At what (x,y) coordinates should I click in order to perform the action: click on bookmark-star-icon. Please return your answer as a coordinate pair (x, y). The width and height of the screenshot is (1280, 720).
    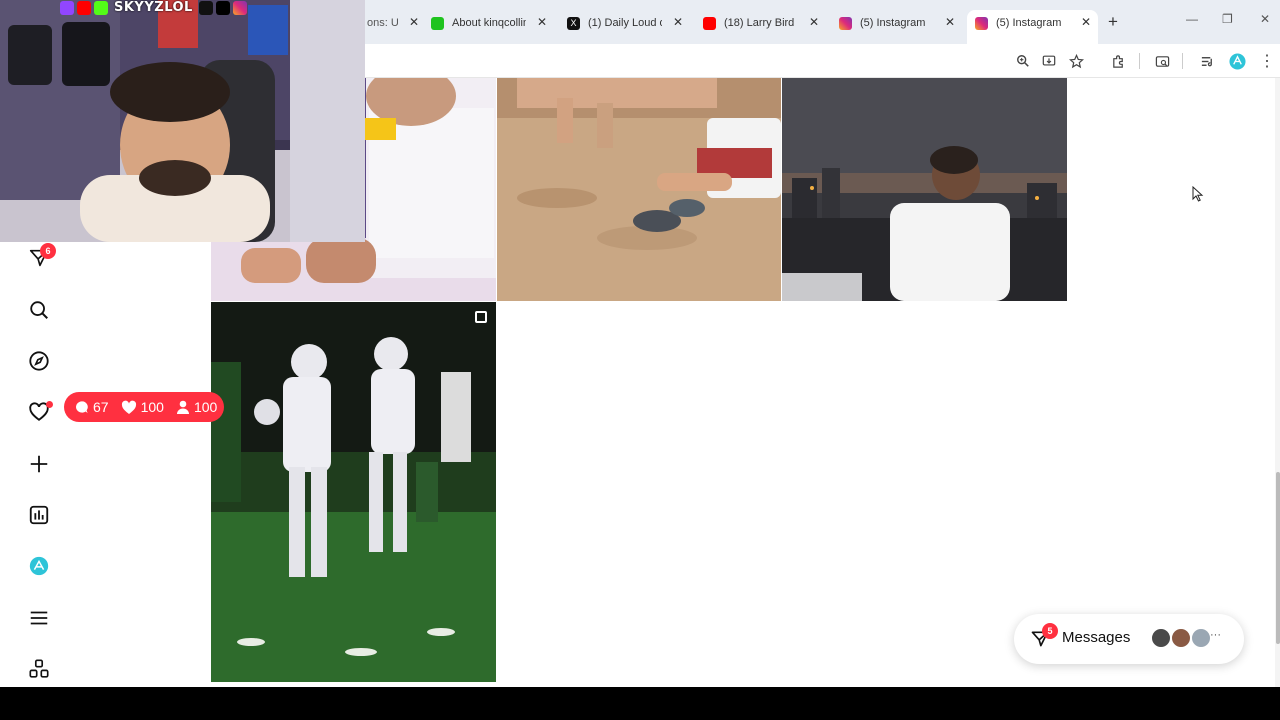
    Looking at the image, I should click on (1076, 61).